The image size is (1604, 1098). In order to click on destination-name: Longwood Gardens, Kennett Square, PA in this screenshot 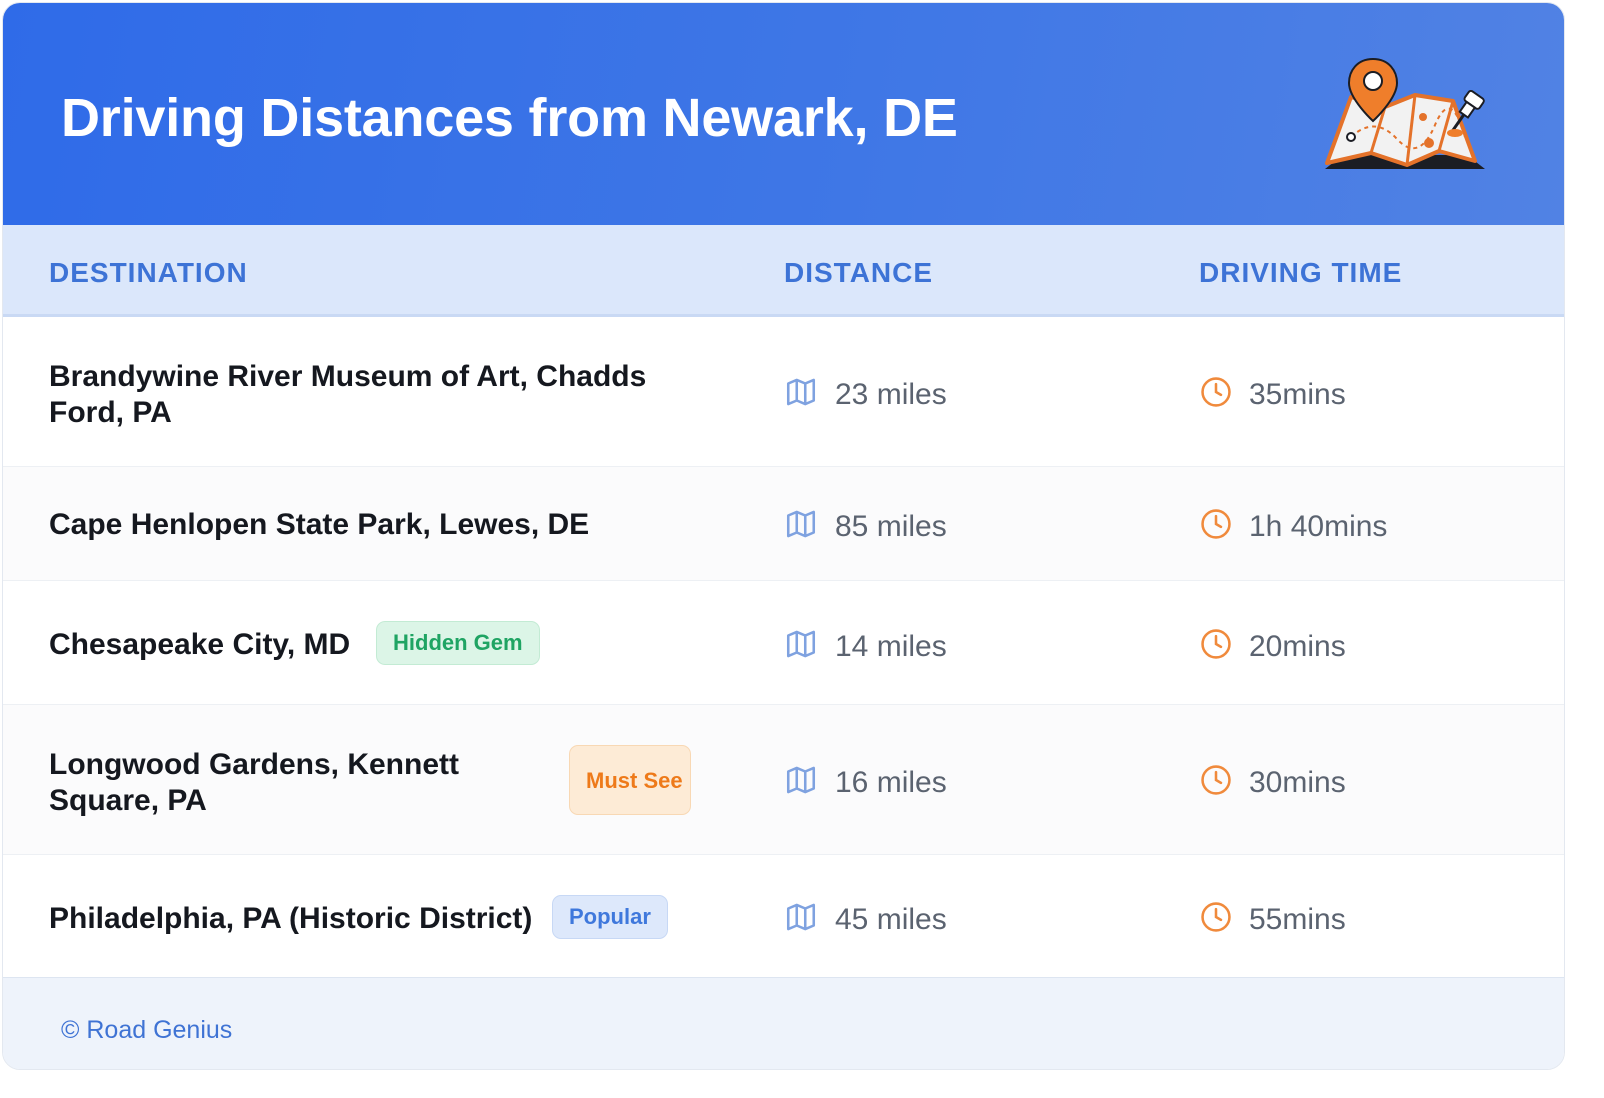, I will do `click(254, 782)`.